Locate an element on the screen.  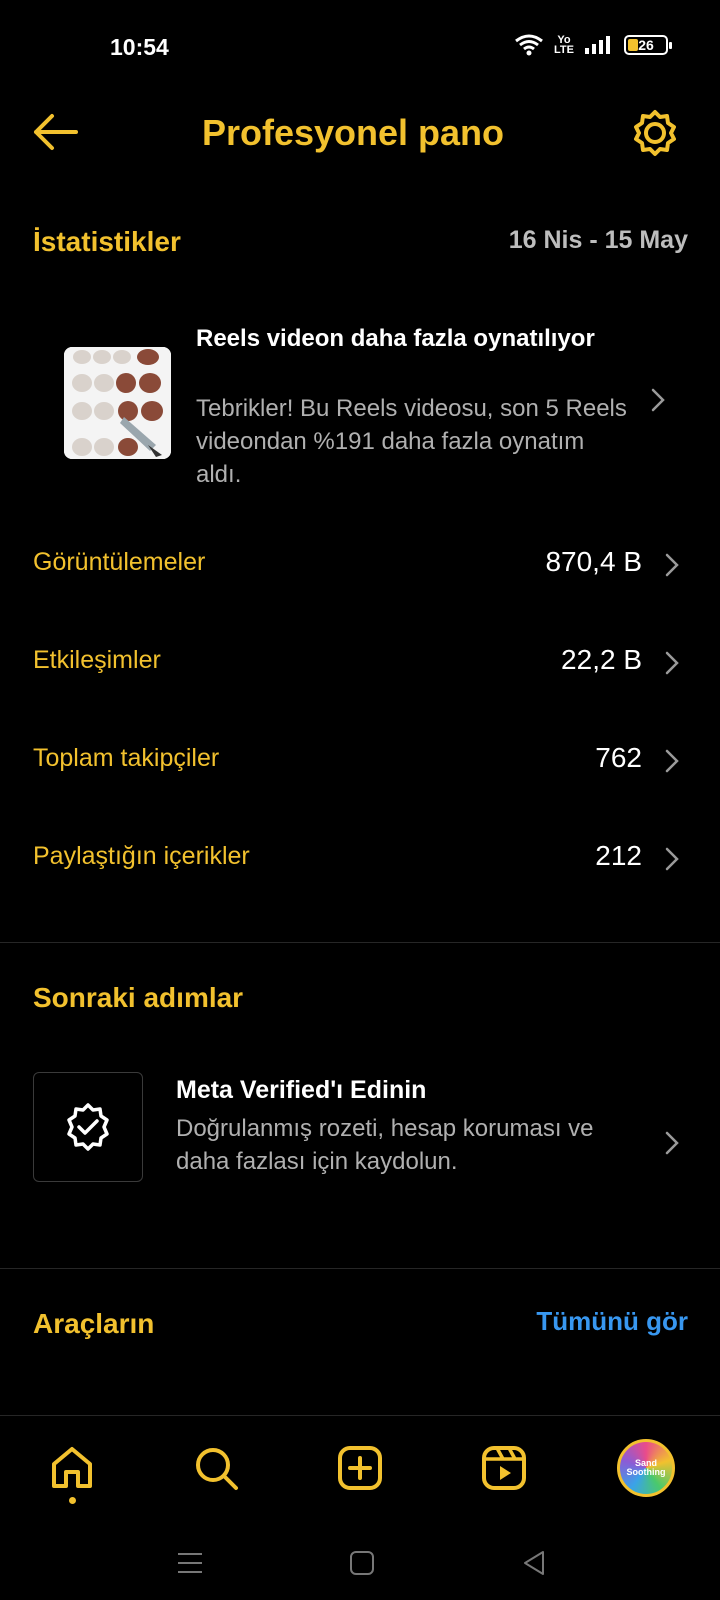
nav-profile: Sand Soothing is located at coordinates (646, 1468).